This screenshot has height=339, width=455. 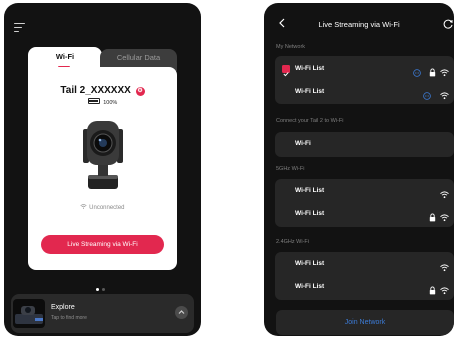 What do you see at coordinates (303, 143) in the screenshot?
I see `wifi-entry-label: Wi-Fi` at bounding box center [303, 143].